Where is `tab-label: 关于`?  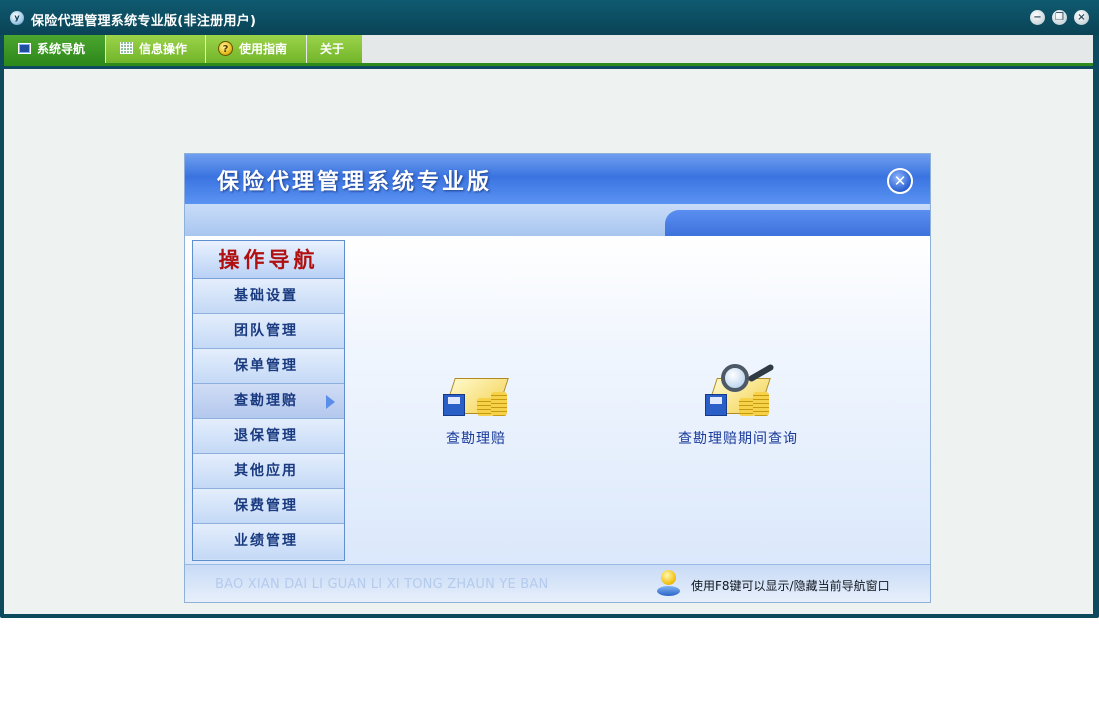 tab-label: 关于 is located at coordinates (332, 49).